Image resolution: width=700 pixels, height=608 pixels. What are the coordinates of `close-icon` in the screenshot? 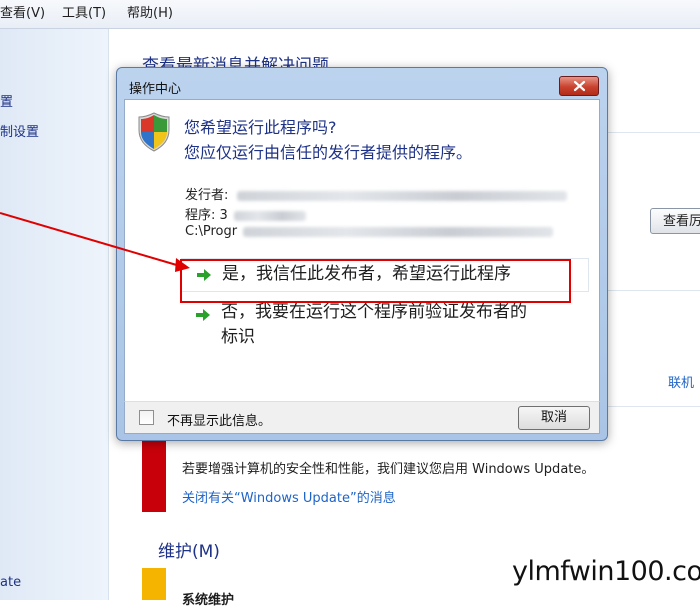 It's located at (579, 86).